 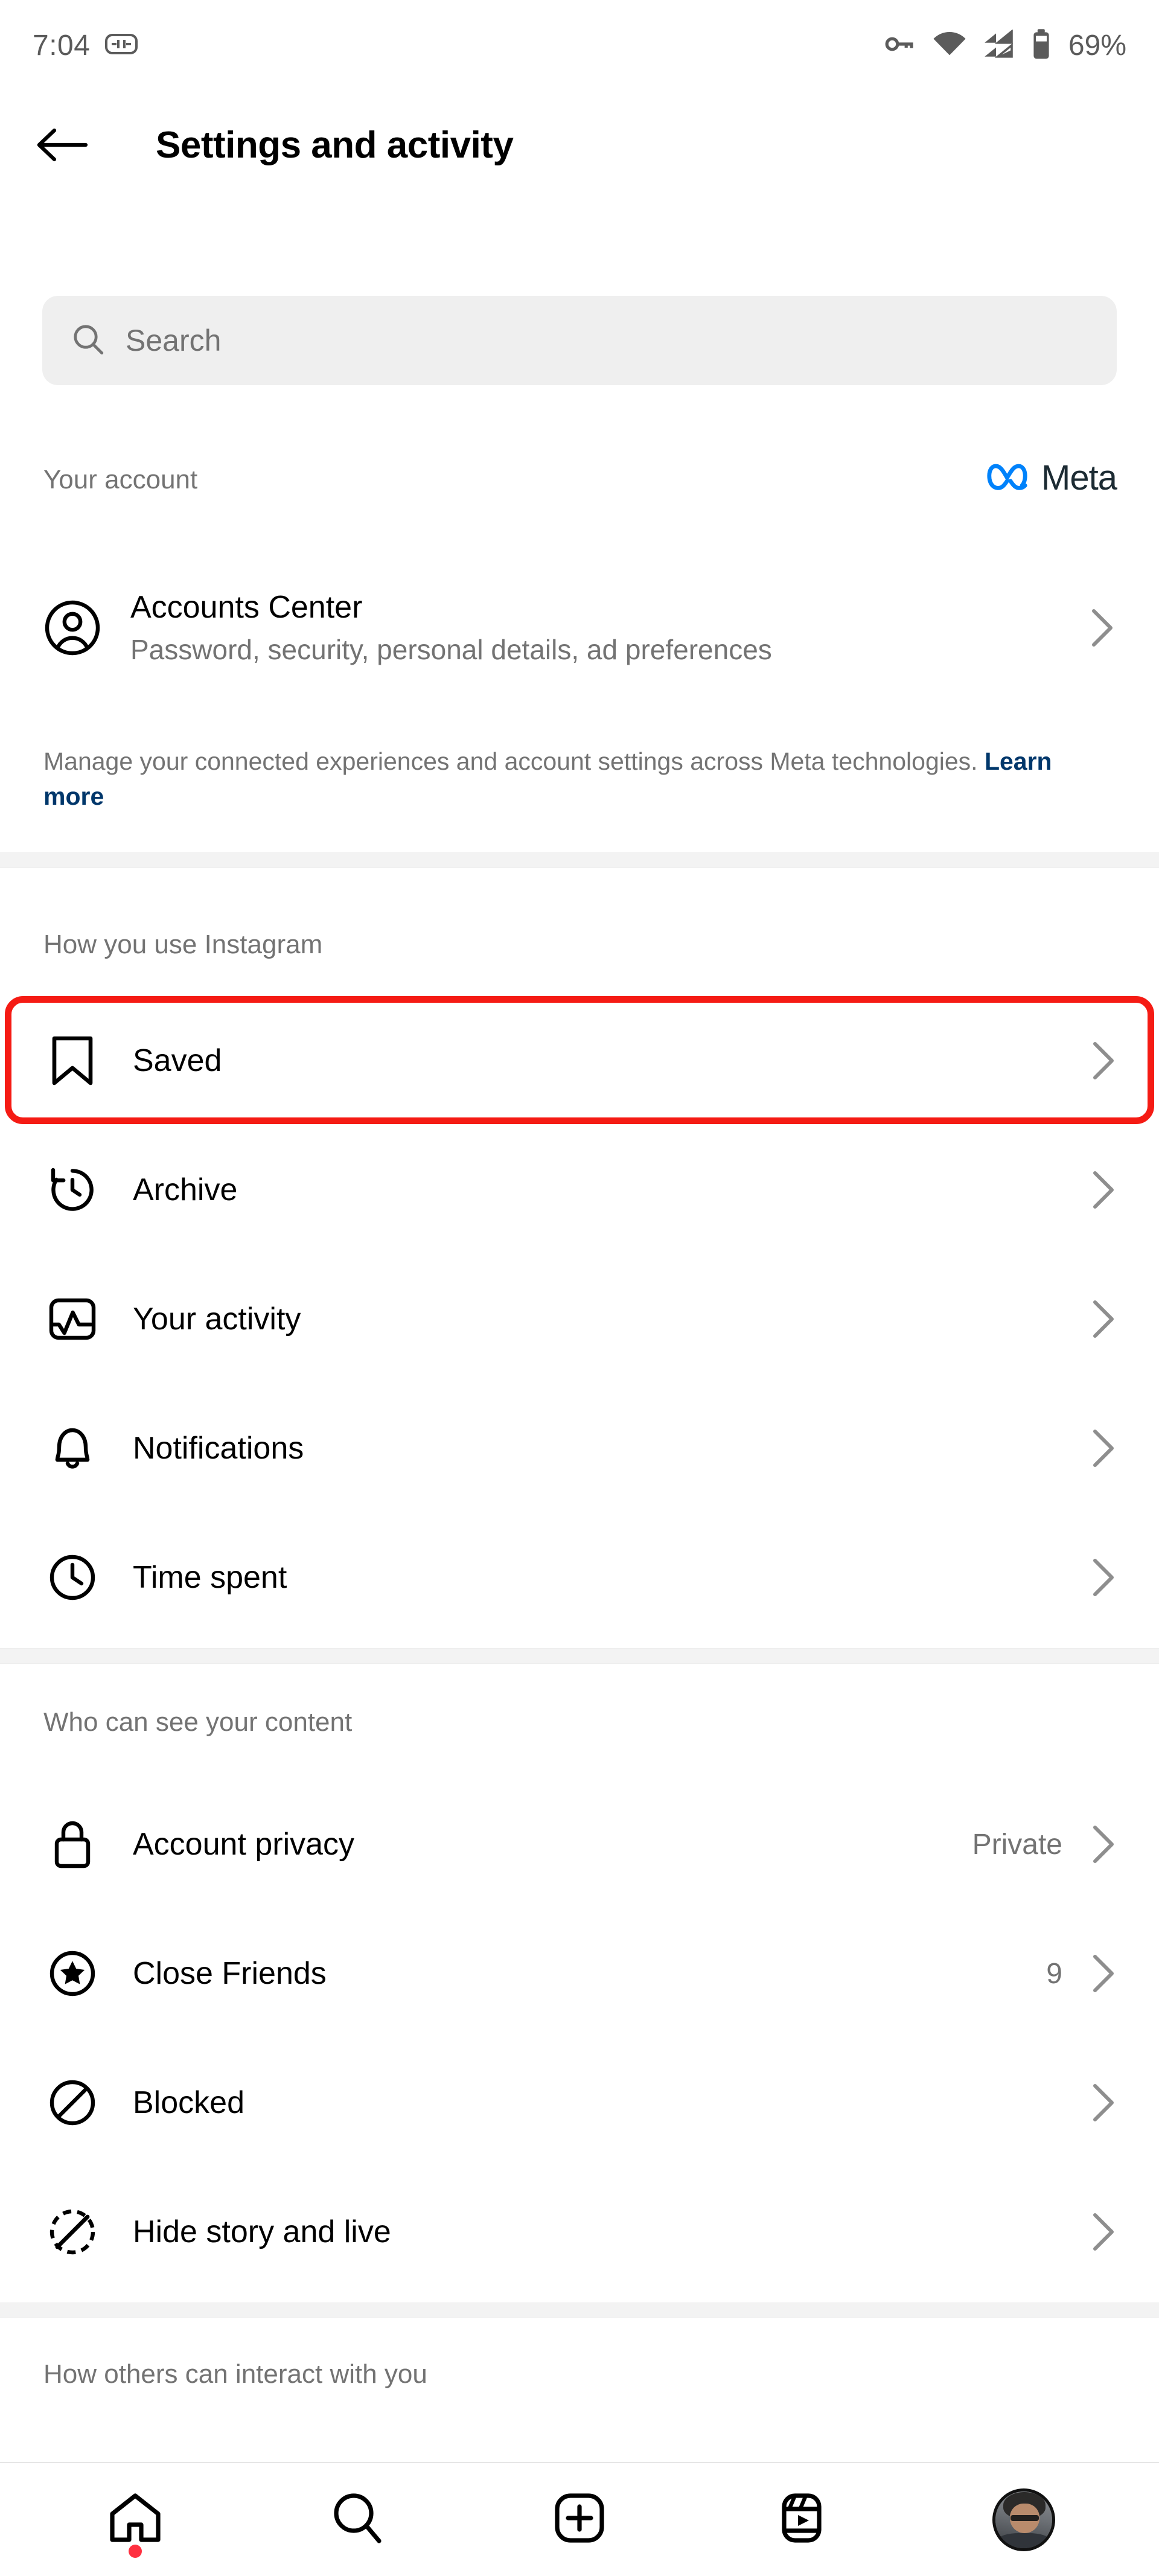 What do you see at coordinates (210, 1578) in the screenshot?
I see `settings-row-label: Time spent` at bounding box center [210, 1578].